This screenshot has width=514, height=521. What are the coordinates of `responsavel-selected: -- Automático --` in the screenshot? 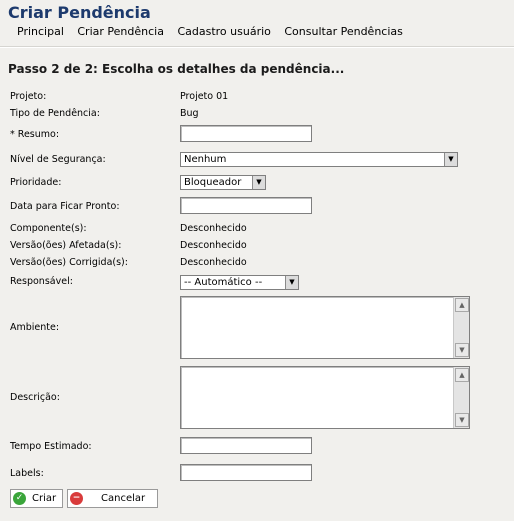 It's located at (223, 282).